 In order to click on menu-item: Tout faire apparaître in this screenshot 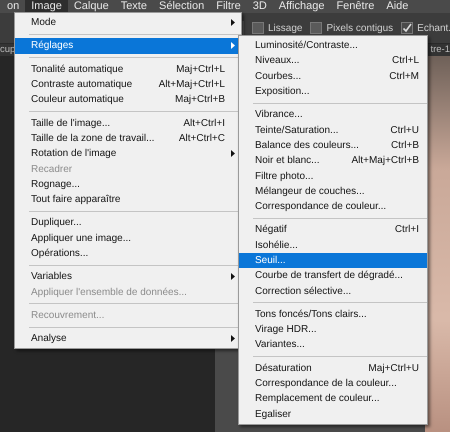, I will do `click(128, 200)`.